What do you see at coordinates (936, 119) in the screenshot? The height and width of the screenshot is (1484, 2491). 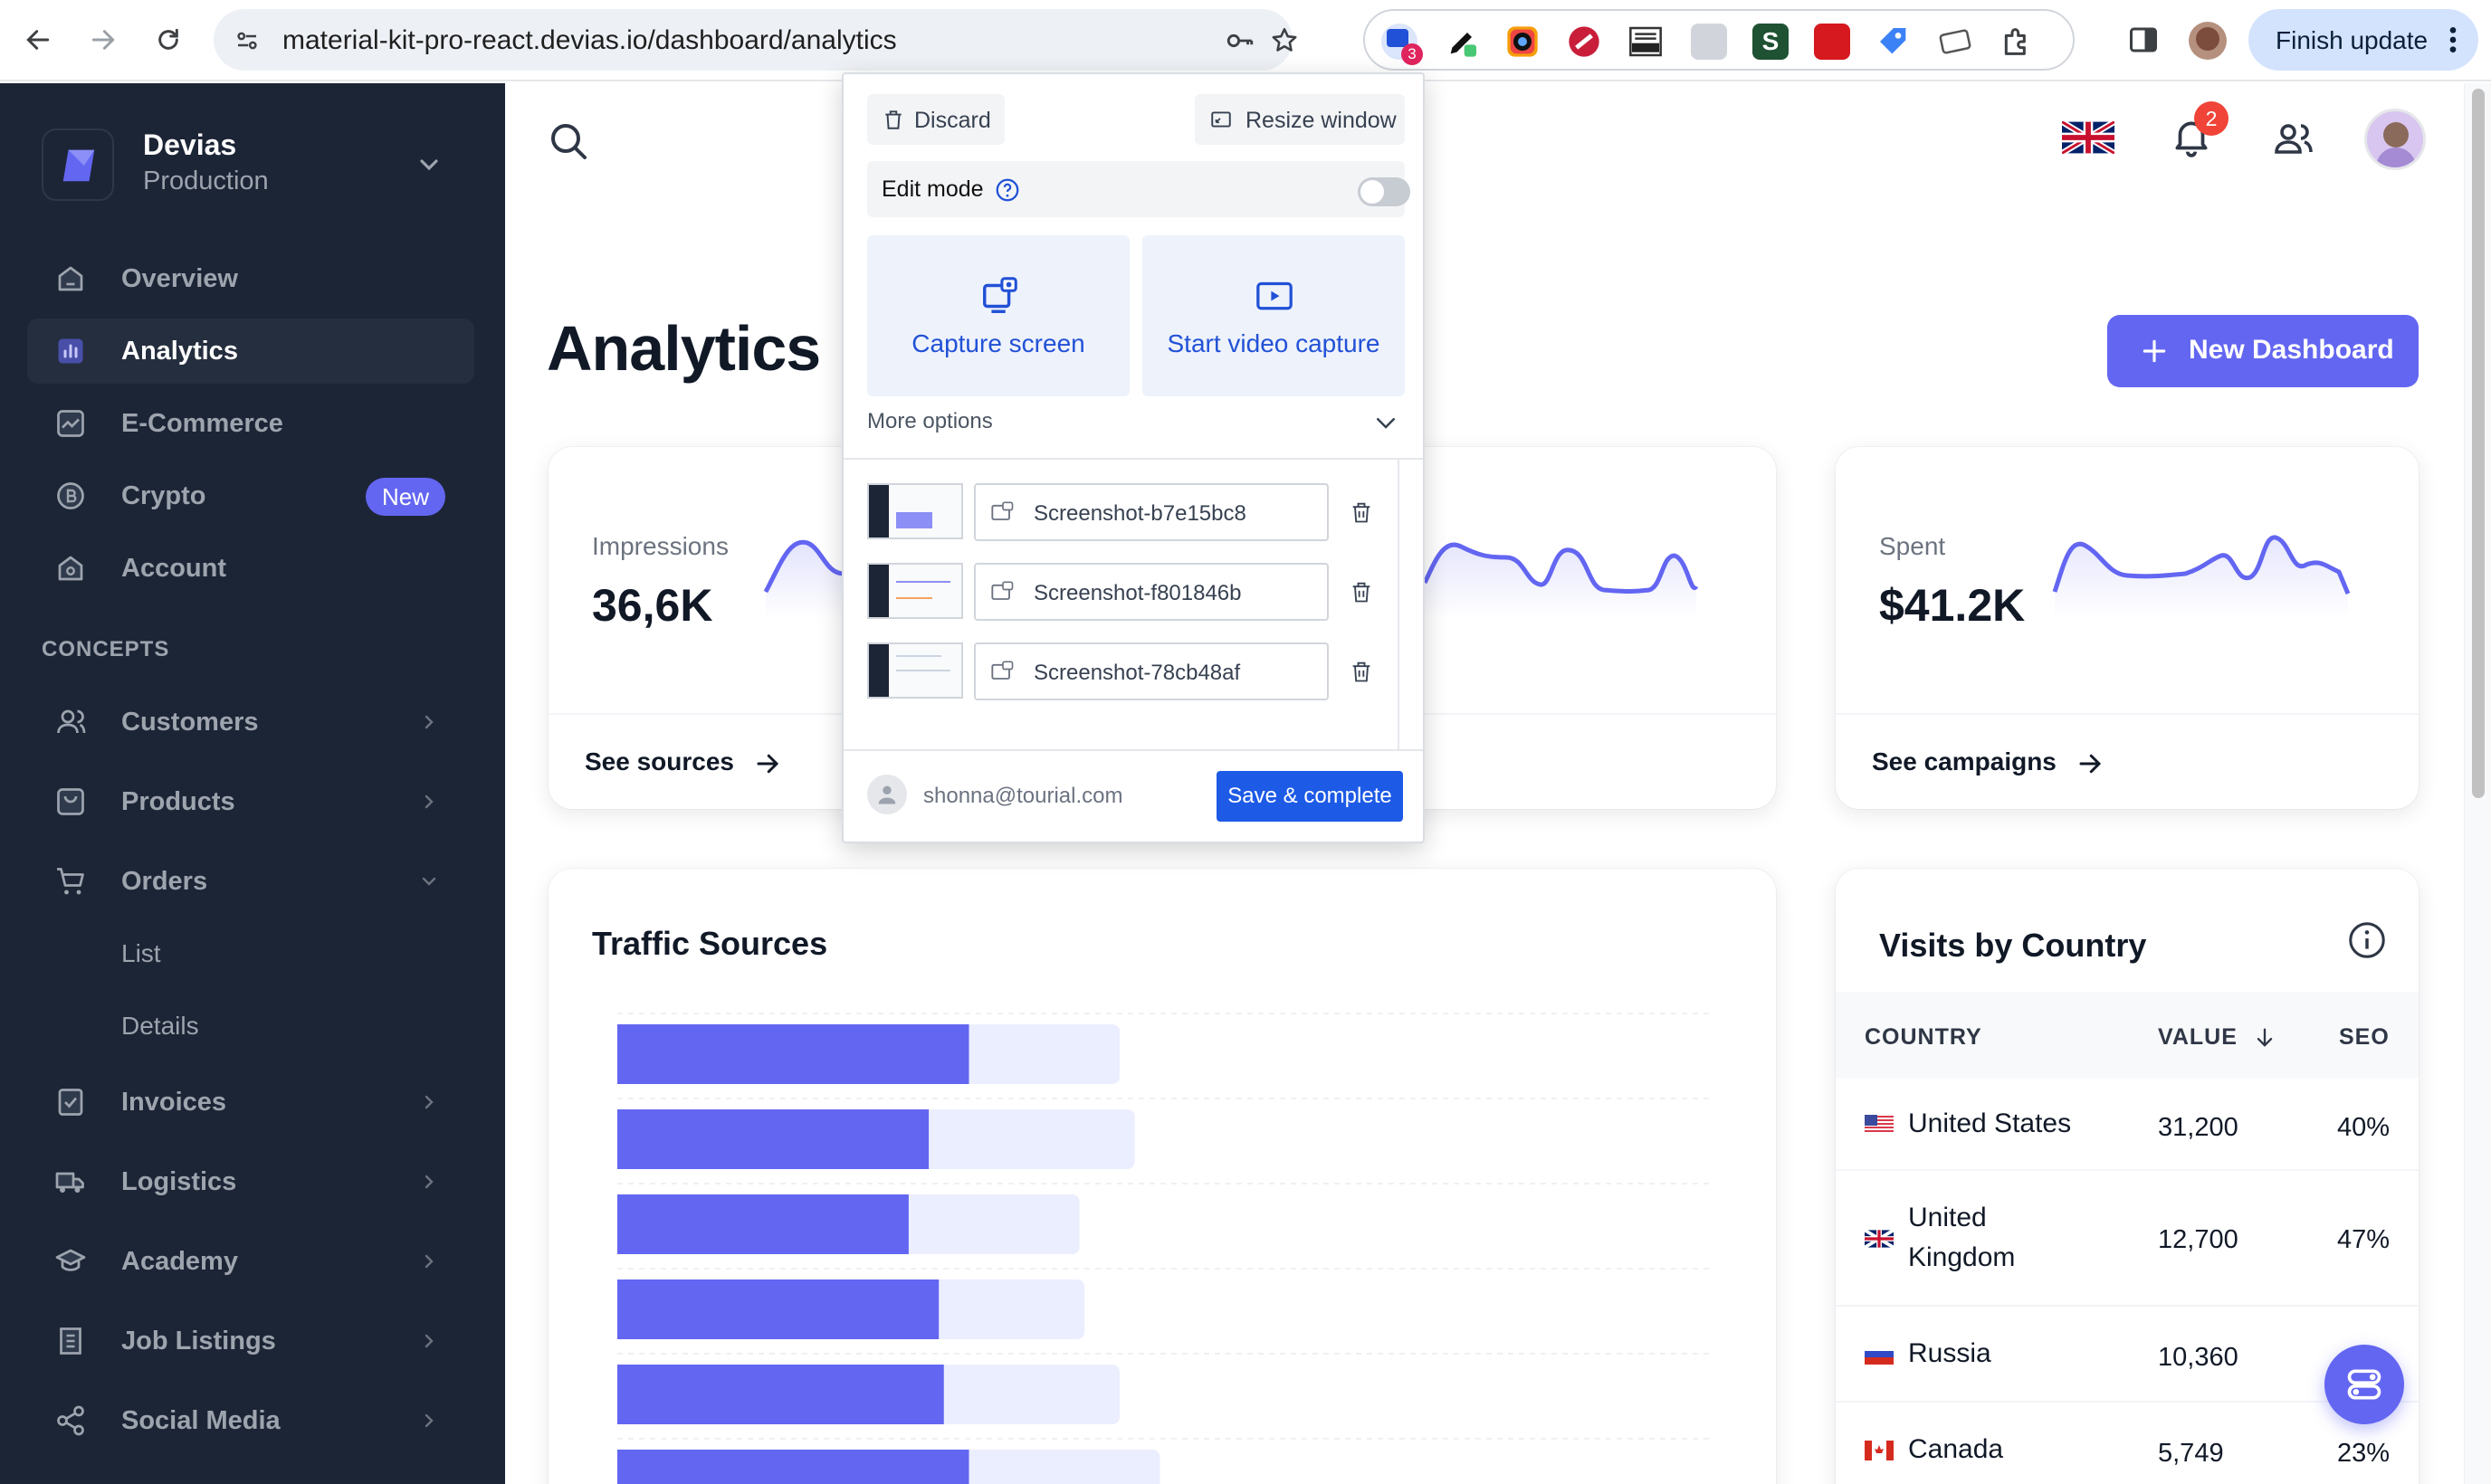 I see `discard-button: Discard` at bounding box center [936, 119].